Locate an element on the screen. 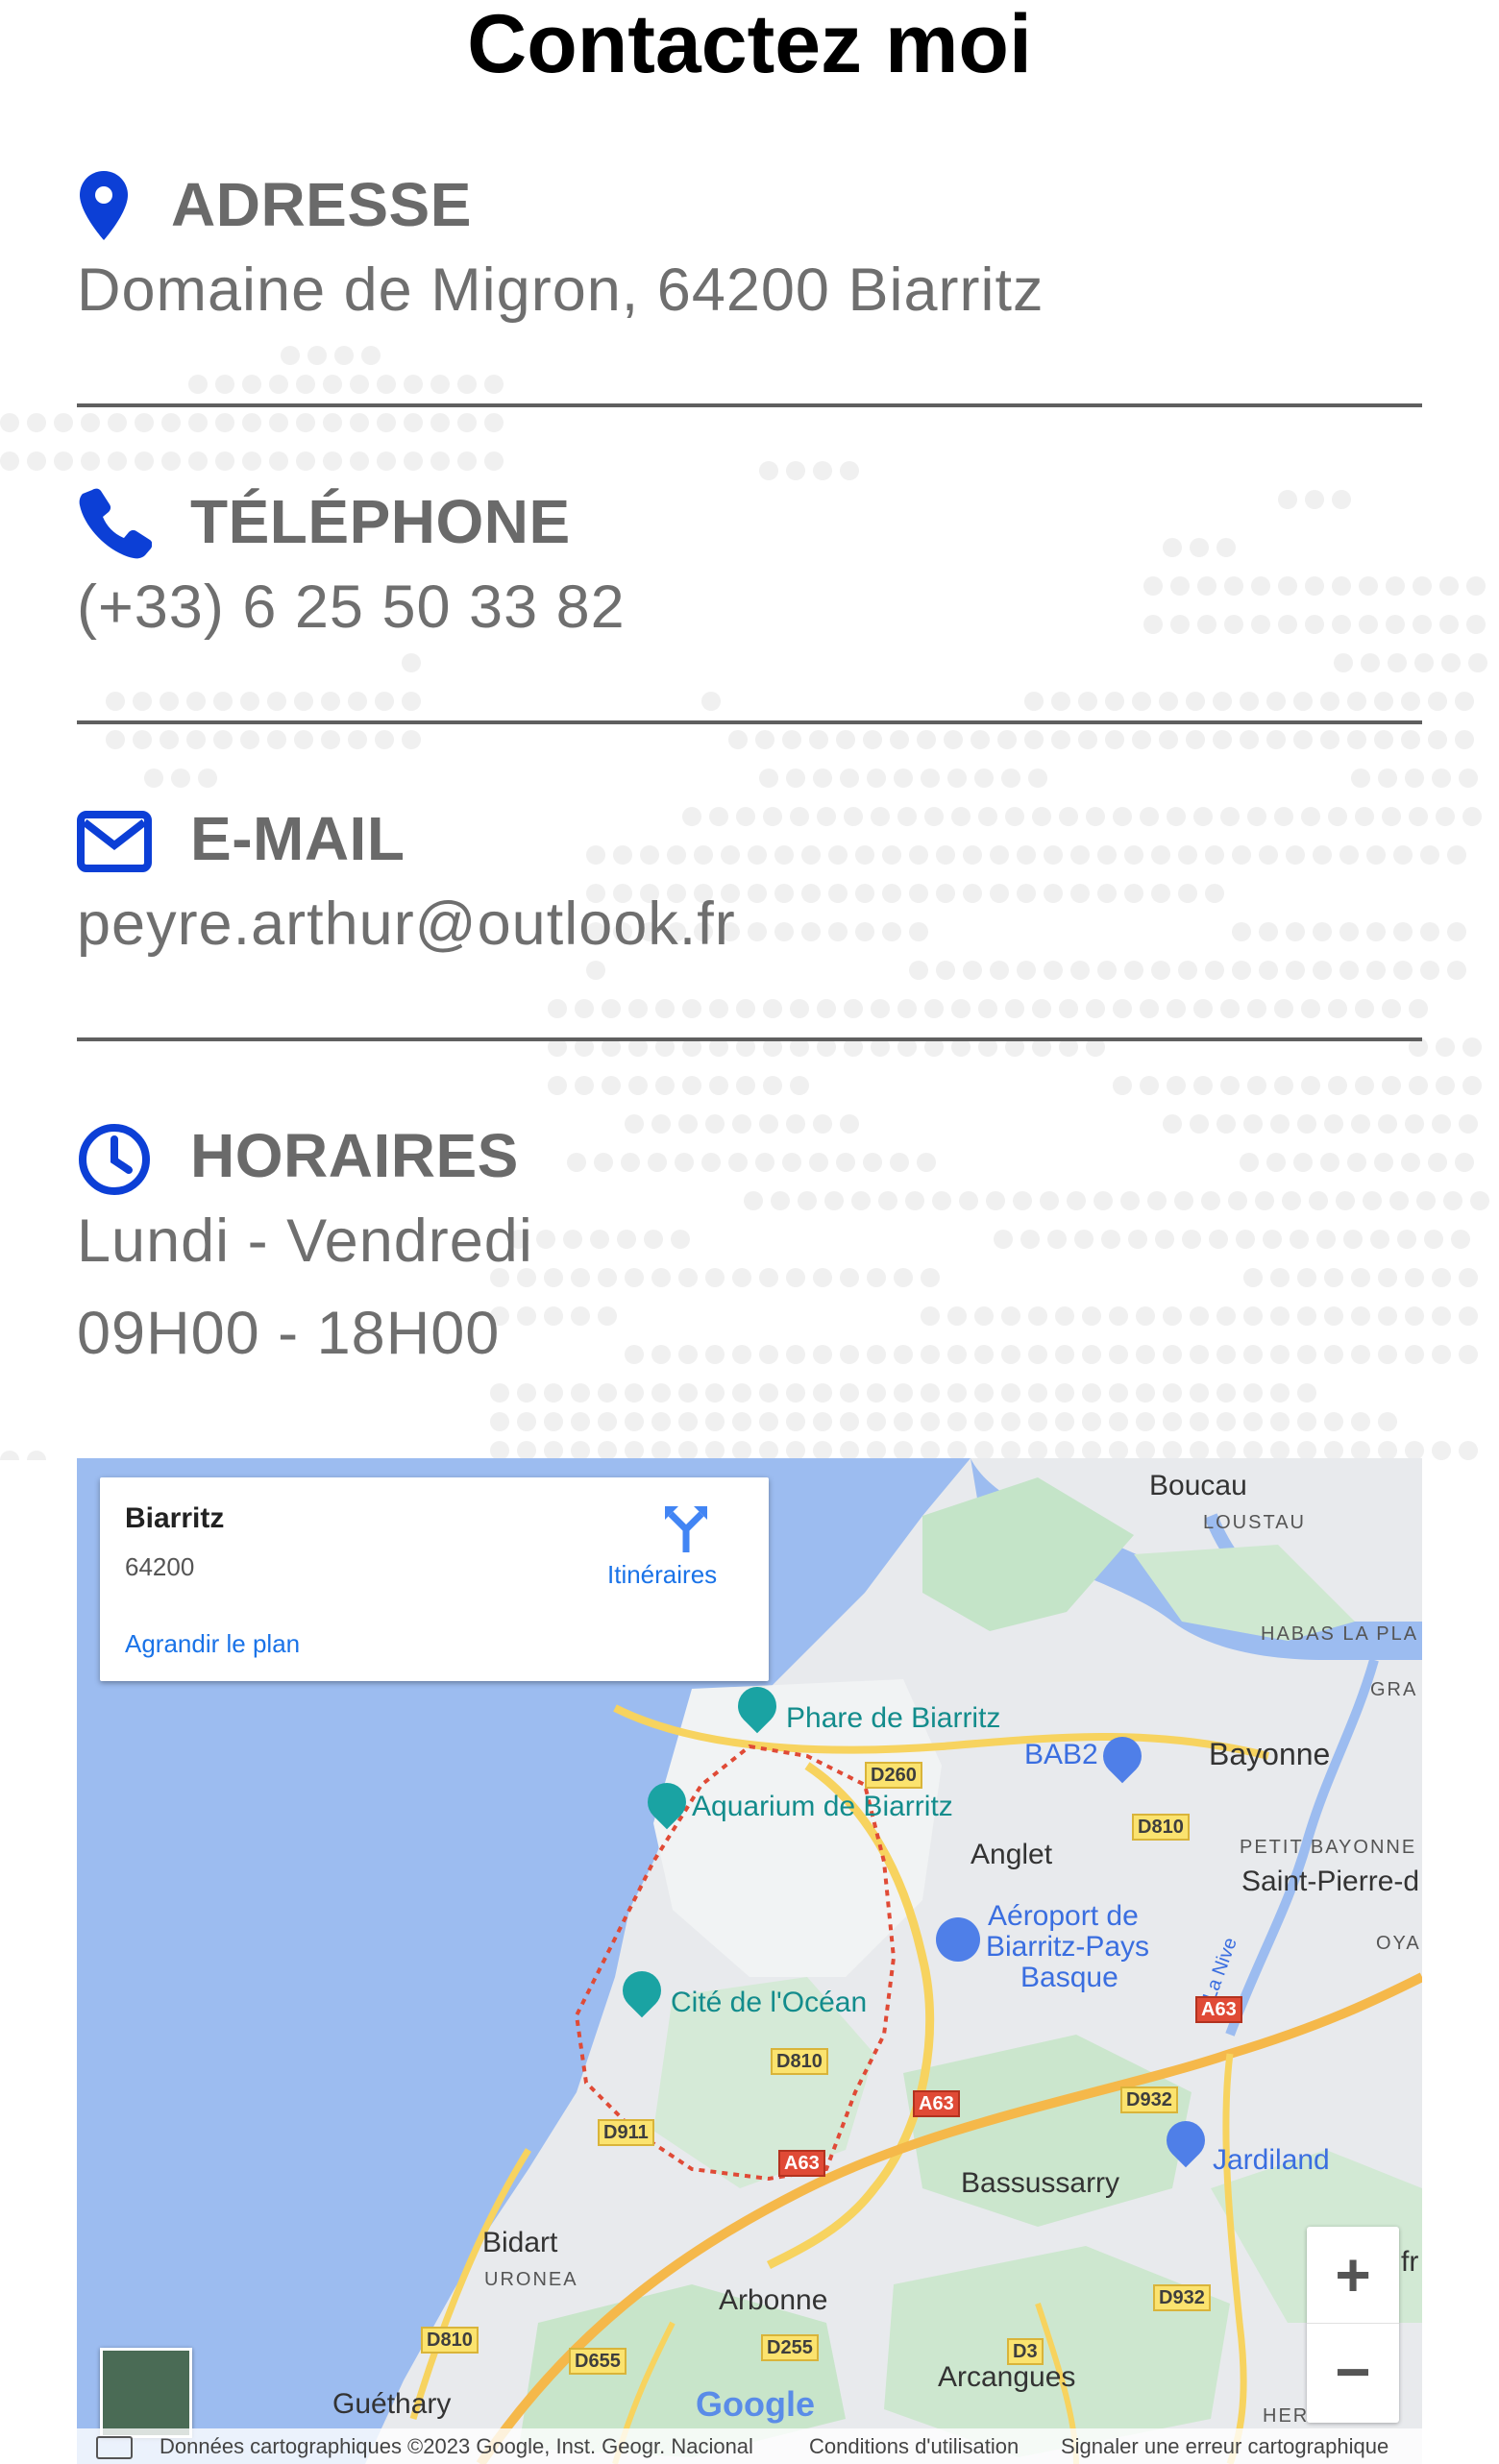  zoom-in-button: + is located at coordinates (1353, 2275).